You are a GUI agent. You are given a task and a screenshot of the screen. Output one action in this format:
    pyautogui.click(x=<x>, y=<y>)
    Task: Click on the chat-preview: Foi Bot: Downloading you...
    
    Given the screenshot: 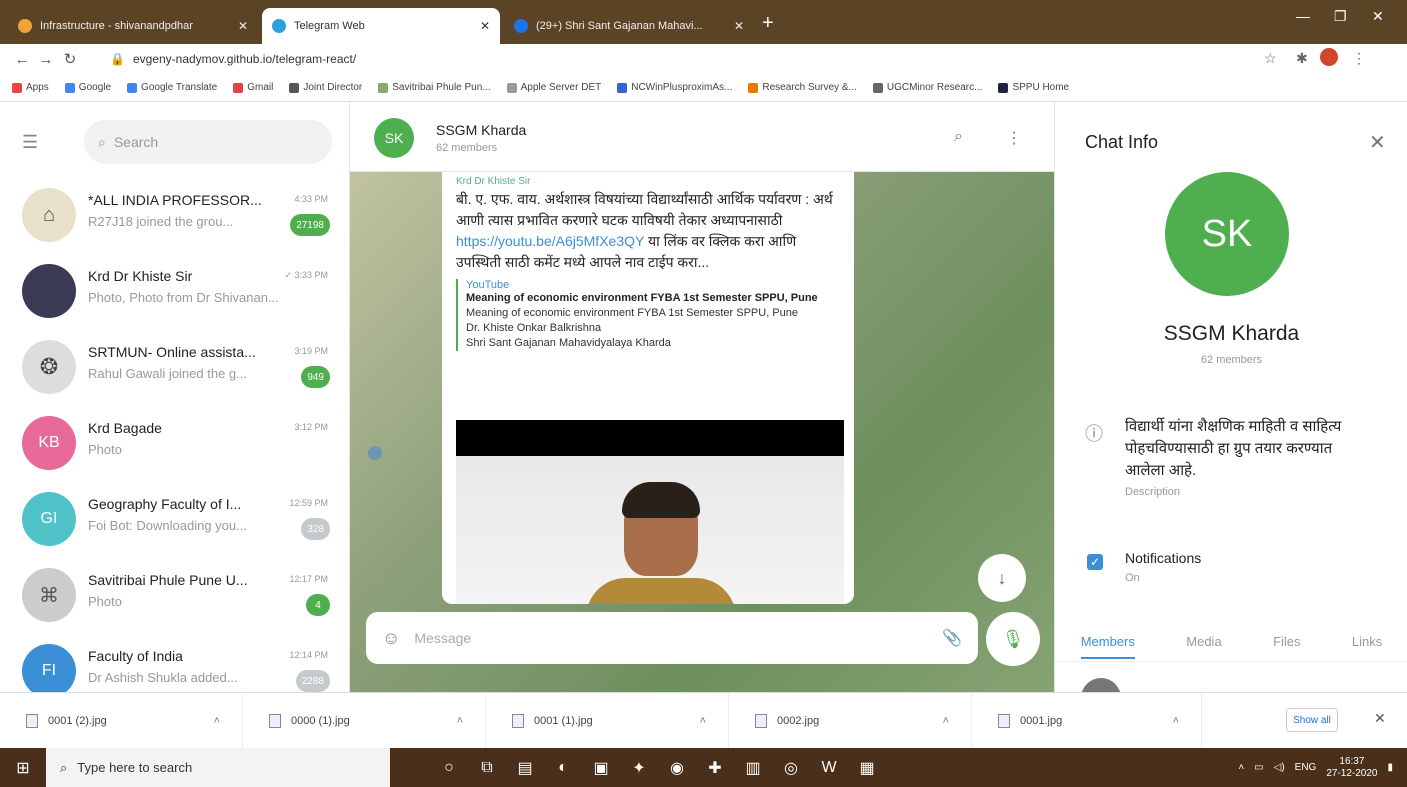 What is the action you would take?
    pyautogui.click(x=167, y=525)
    